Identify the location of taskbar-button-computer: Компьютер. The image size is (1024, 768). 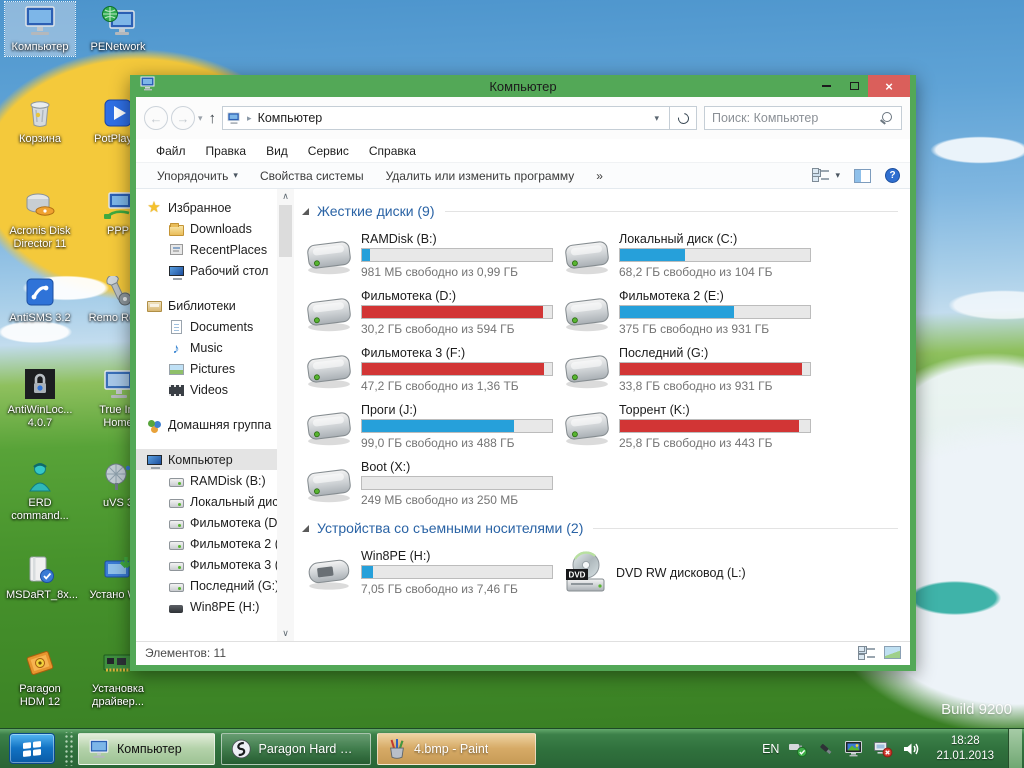
(146, 748).